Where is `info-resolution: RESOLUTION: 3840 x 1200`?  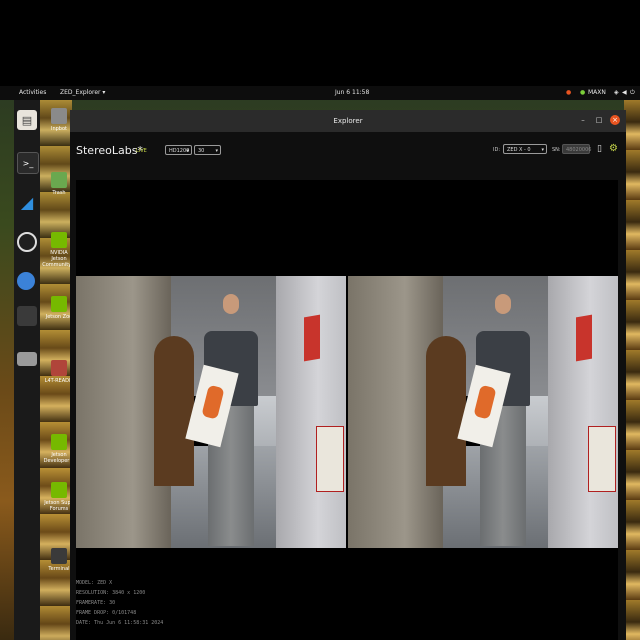
info-resolution: RESOLUTION: 3840 x 1200 is located at coordinates (111, 593).